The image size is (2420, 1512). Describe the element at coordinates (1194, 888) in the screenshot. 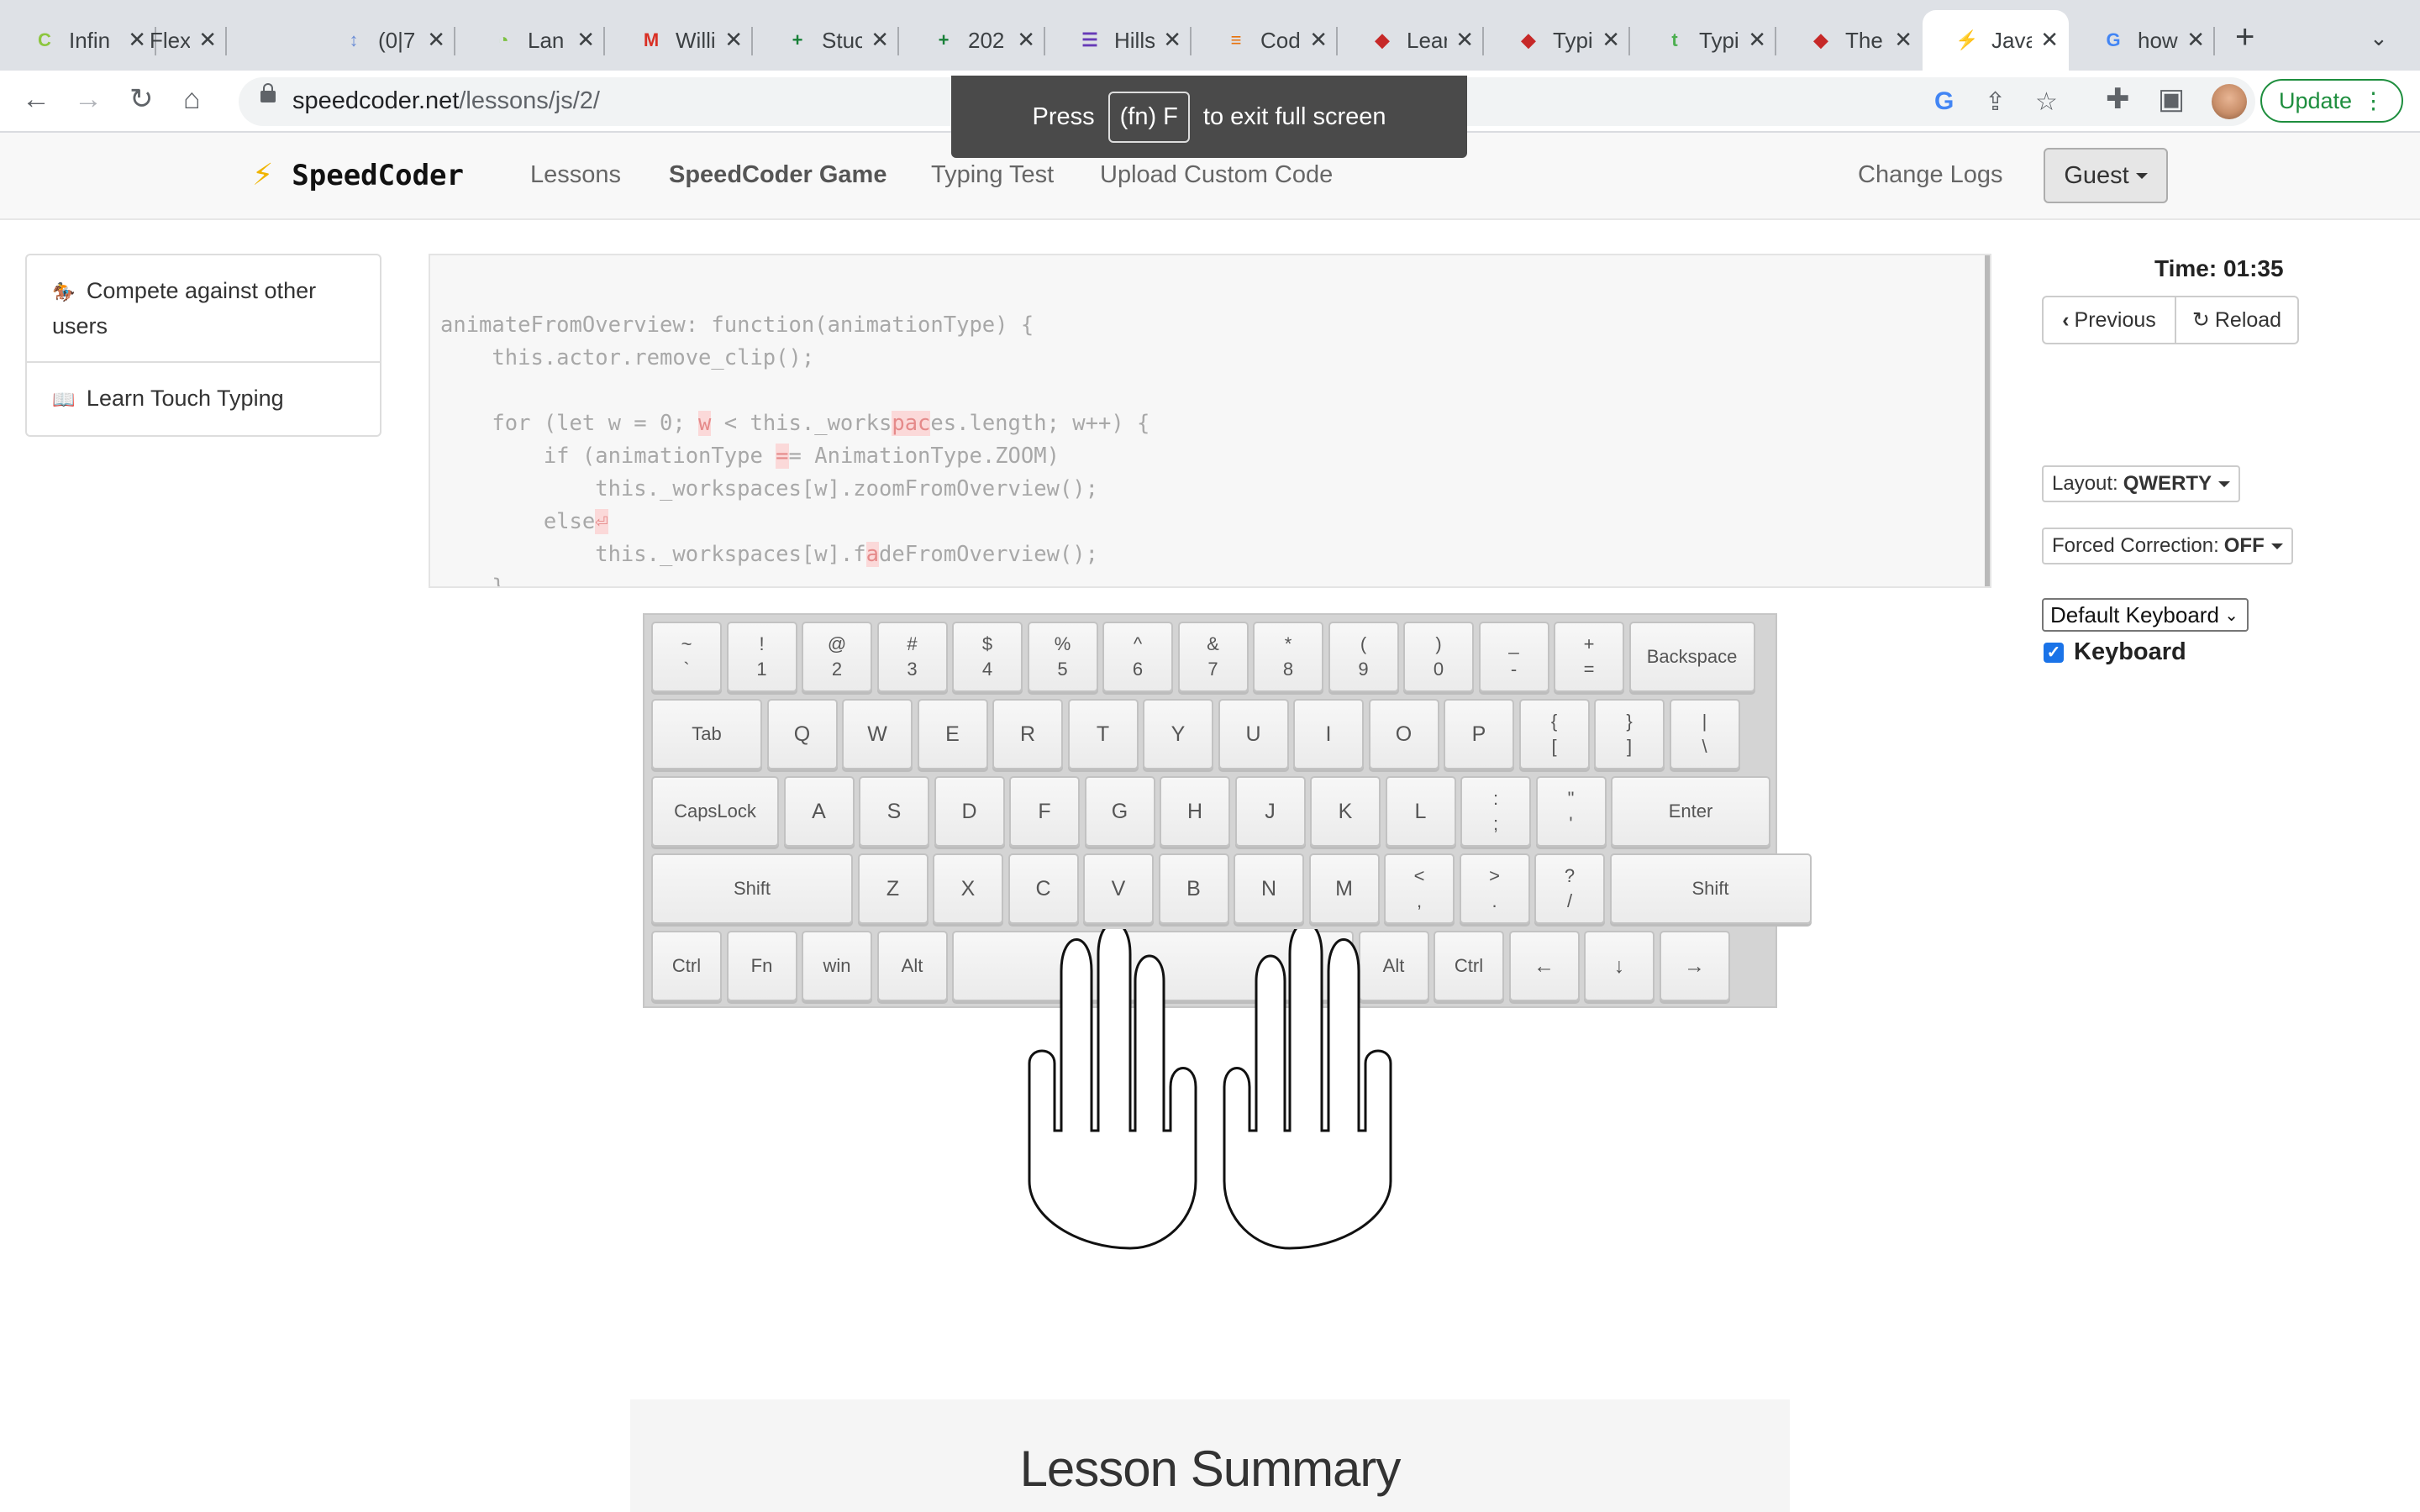

I see `key: B` at that location.